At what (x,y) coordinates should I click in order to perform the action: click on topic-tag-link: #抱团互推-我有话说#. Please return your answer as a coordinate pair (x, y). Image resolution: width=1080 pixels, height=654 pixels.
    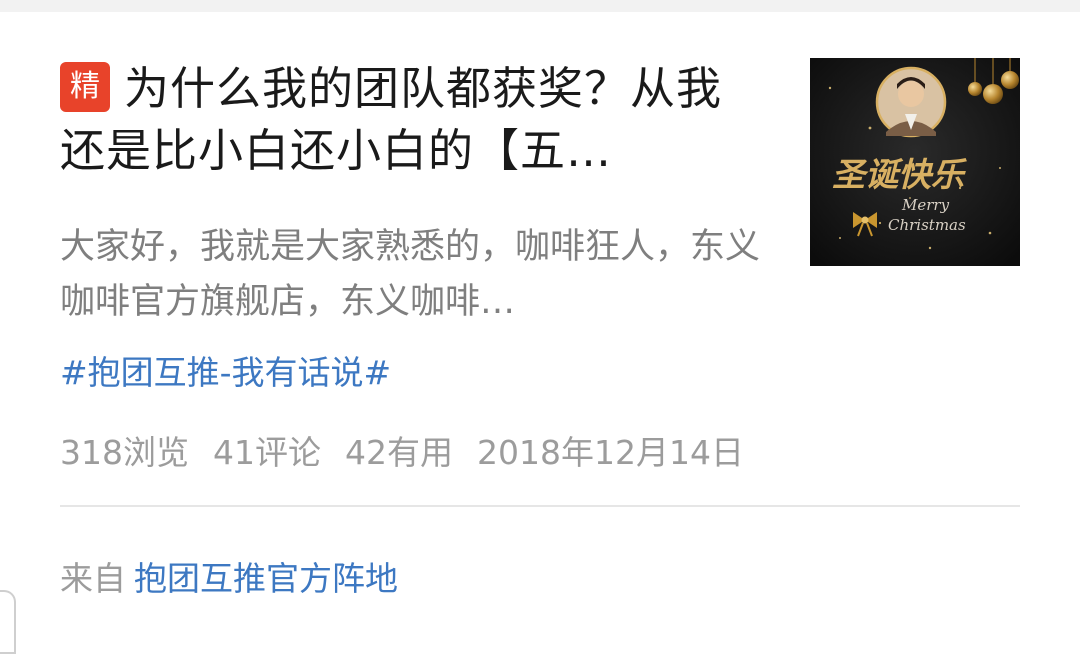
    Looking at the image, I should click on (225, 373).